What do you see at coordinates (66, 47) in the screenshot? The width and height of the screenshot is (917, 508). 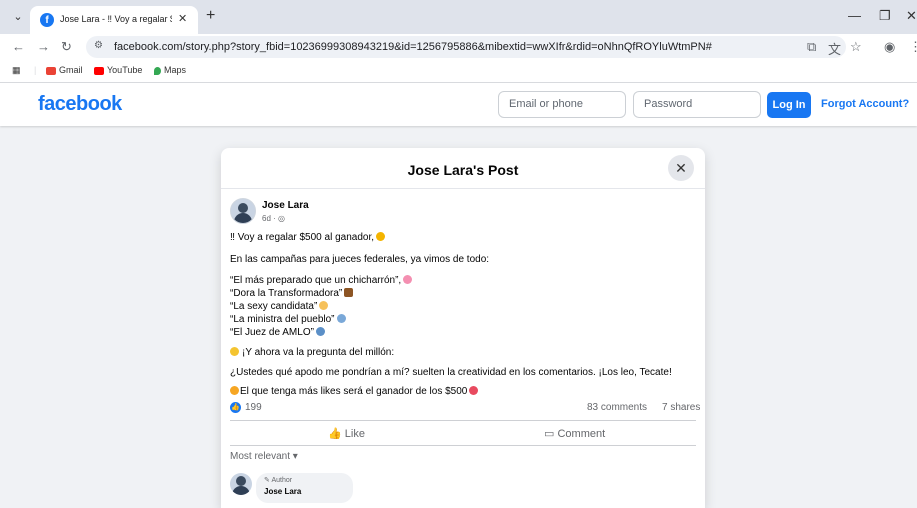 I see `reload-icon: ↻` at bounding box center [66, 47].